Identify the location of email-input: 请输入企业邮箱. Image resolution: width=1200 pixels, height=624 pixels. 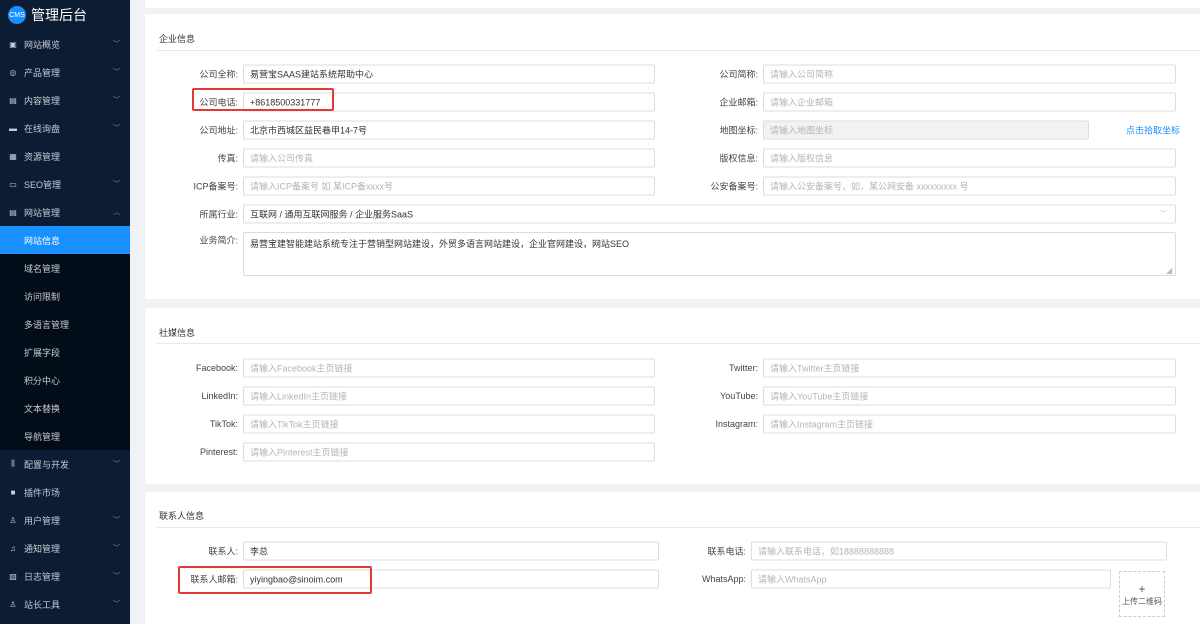
(969, 102).